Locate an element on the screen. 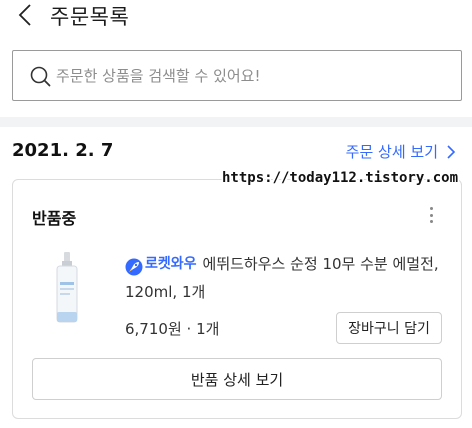 This screenshot has width=472, height=428. search-box is located at coordinates (237, 75).